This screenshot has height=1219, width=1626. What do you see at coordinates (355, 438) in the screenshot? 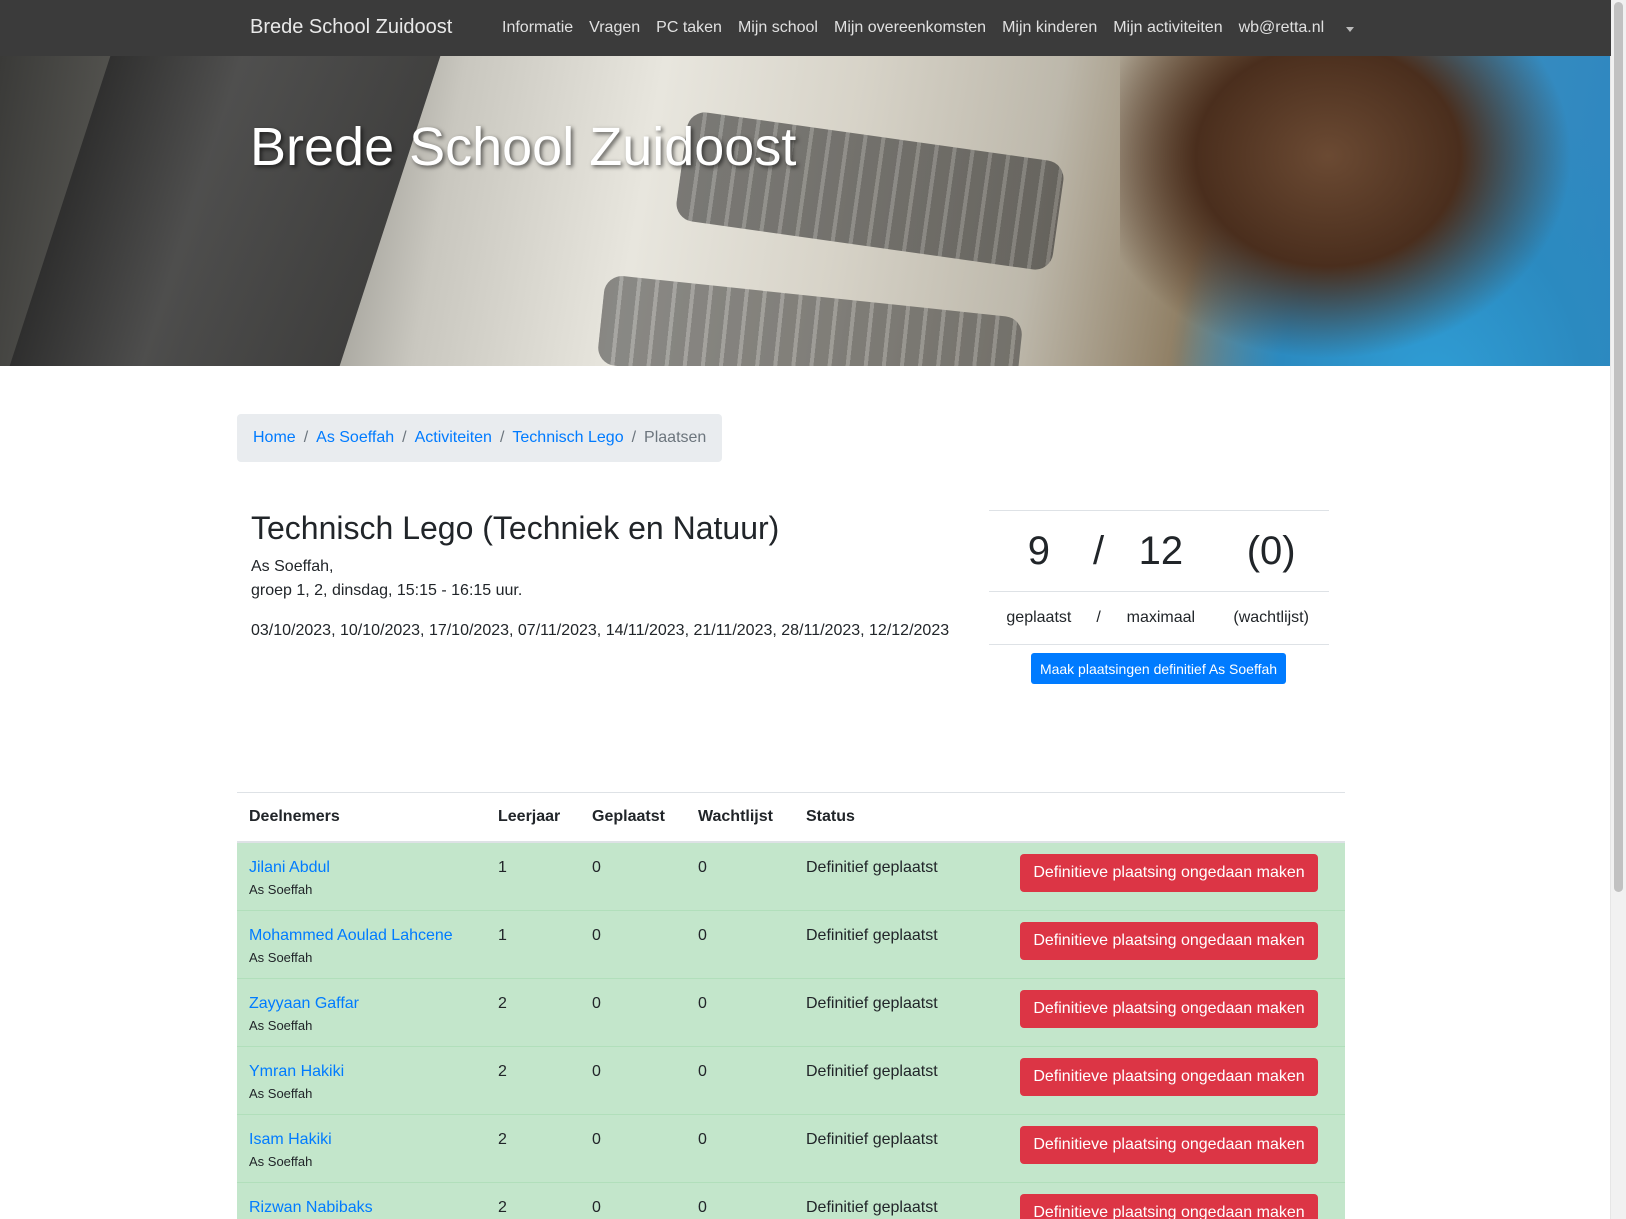
I see `breadcrumb-school: As Soeffah` at bounding box center [355, 438].